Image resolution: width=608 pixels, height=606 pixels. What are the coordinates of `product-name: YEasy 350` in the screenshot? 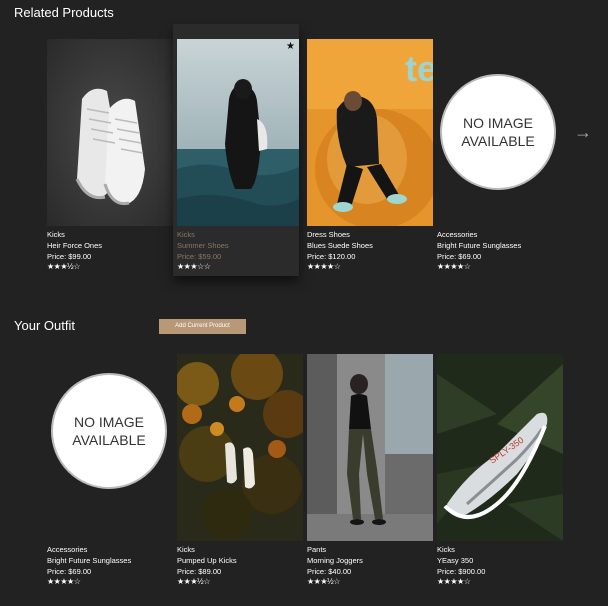 It's located at (455, 560).